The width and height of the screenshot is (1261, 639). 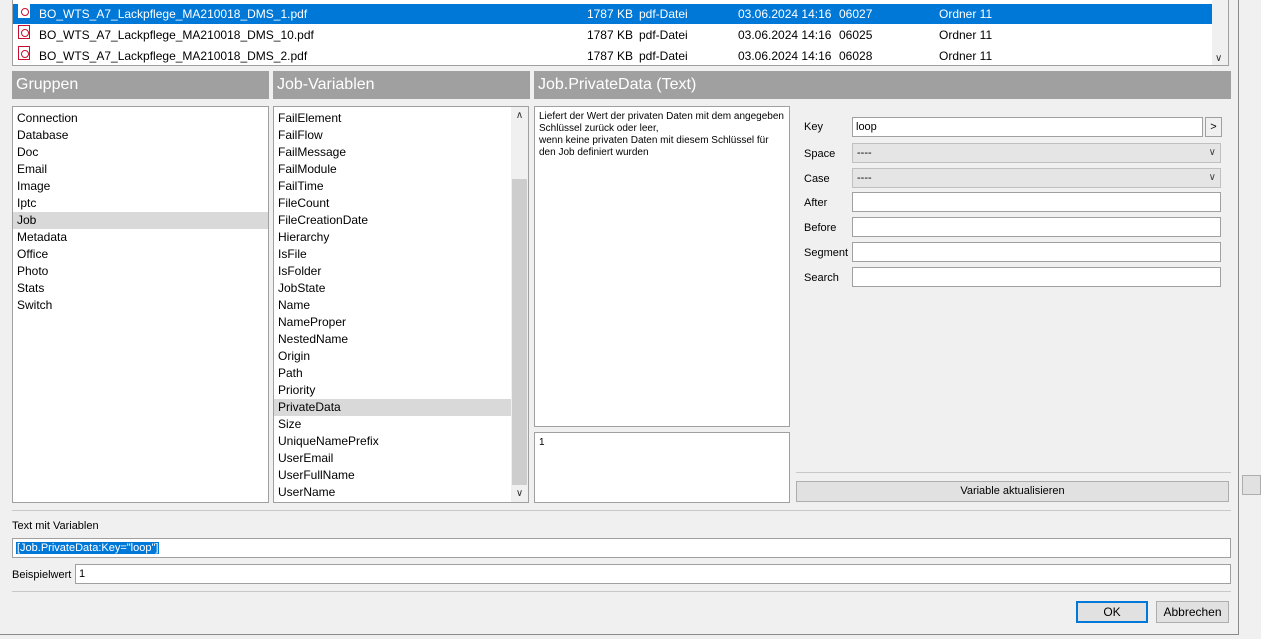 What do you see at coordinates (140, 254) in the screenshot?
I see `group-item-office: Office` at bounding box center [140, 254].